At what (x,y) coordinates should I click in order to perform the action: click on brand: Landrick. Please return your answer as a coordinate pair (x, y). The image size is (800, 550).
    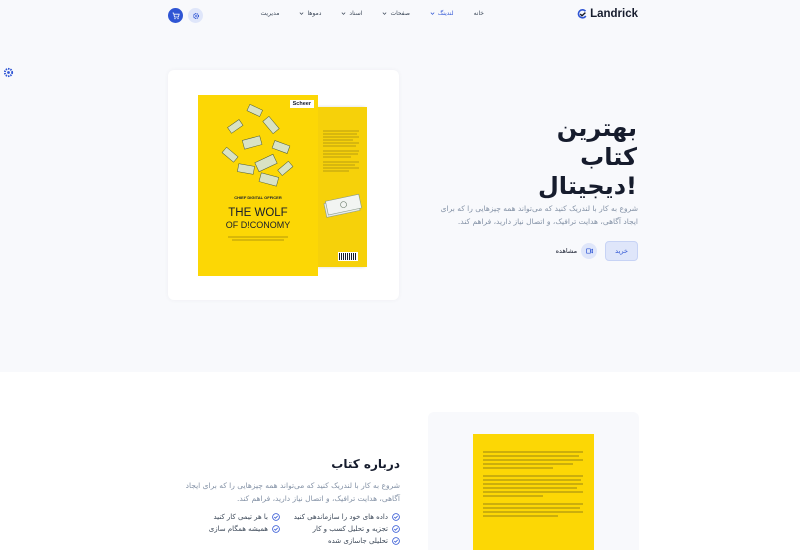
    Looking at the image, I should click on (607, 14).